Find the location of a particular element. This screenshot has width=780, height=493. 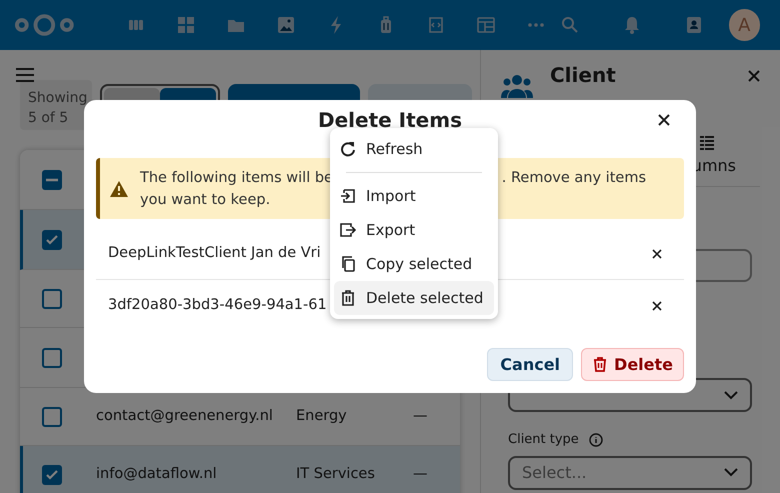

showing-label: Showing is located at coordinates (58, 98).